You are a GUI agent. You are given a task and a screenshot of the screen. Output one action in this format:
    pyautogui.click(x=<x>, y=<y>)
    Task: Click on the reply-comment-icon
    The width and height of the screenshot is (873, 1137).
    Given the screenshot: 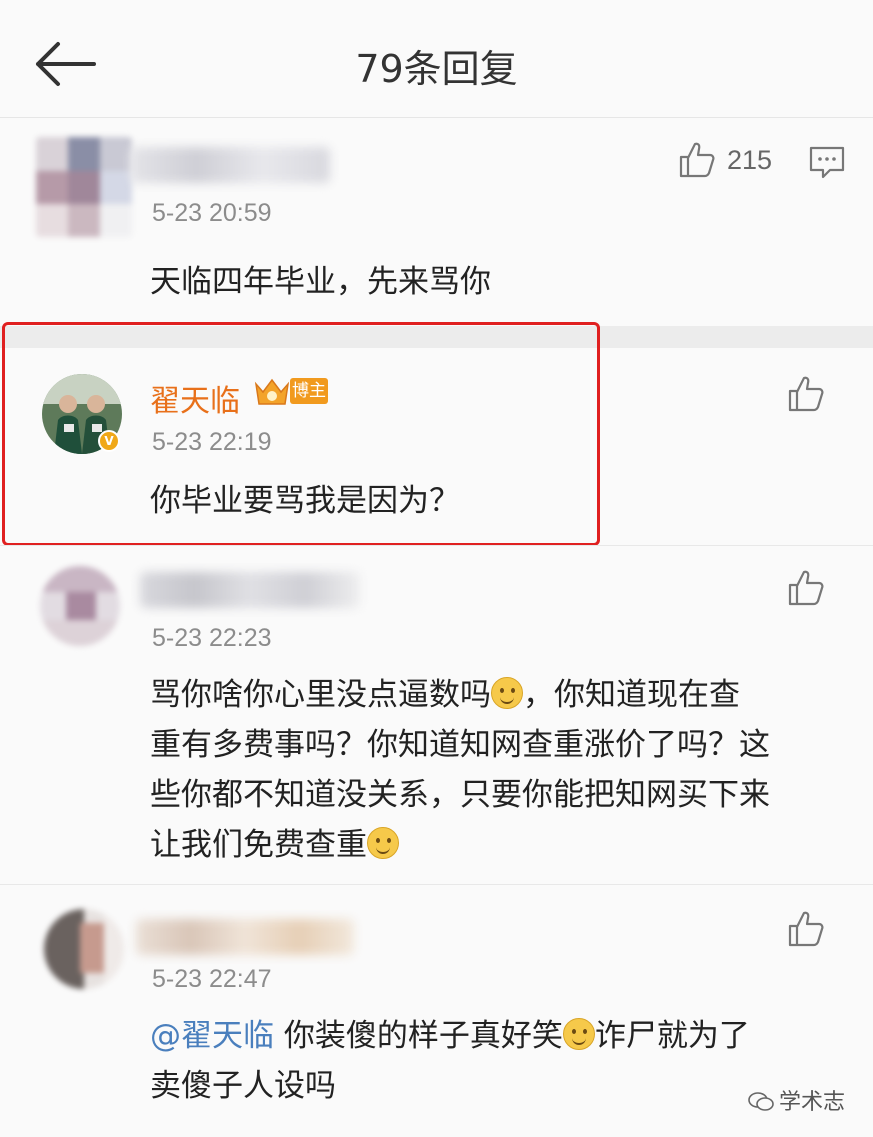 What is the action you would take?
    pyautogui.click(x=827, y=162)
    